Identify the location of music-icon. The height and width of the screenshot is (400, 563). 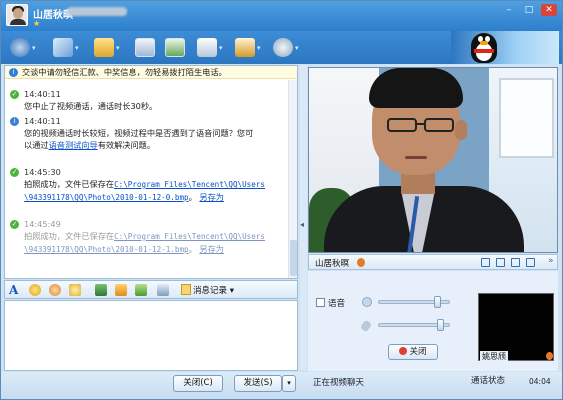
(141, 290).